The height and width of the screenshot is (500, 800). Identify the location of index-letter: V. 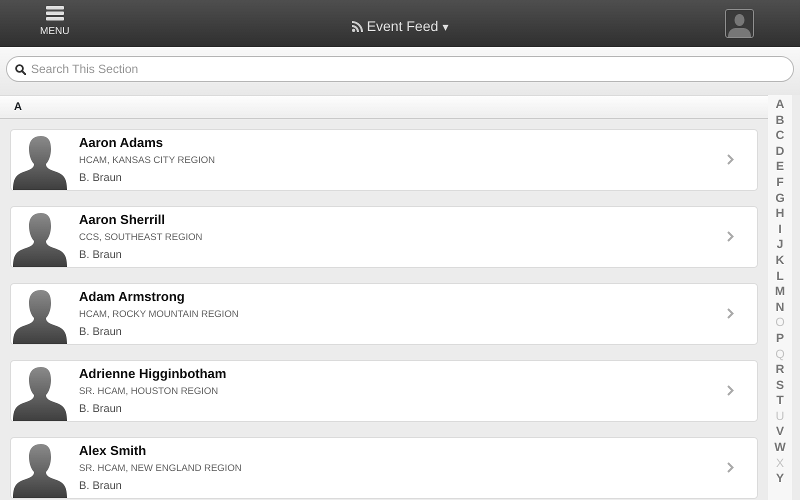
(780, 432).